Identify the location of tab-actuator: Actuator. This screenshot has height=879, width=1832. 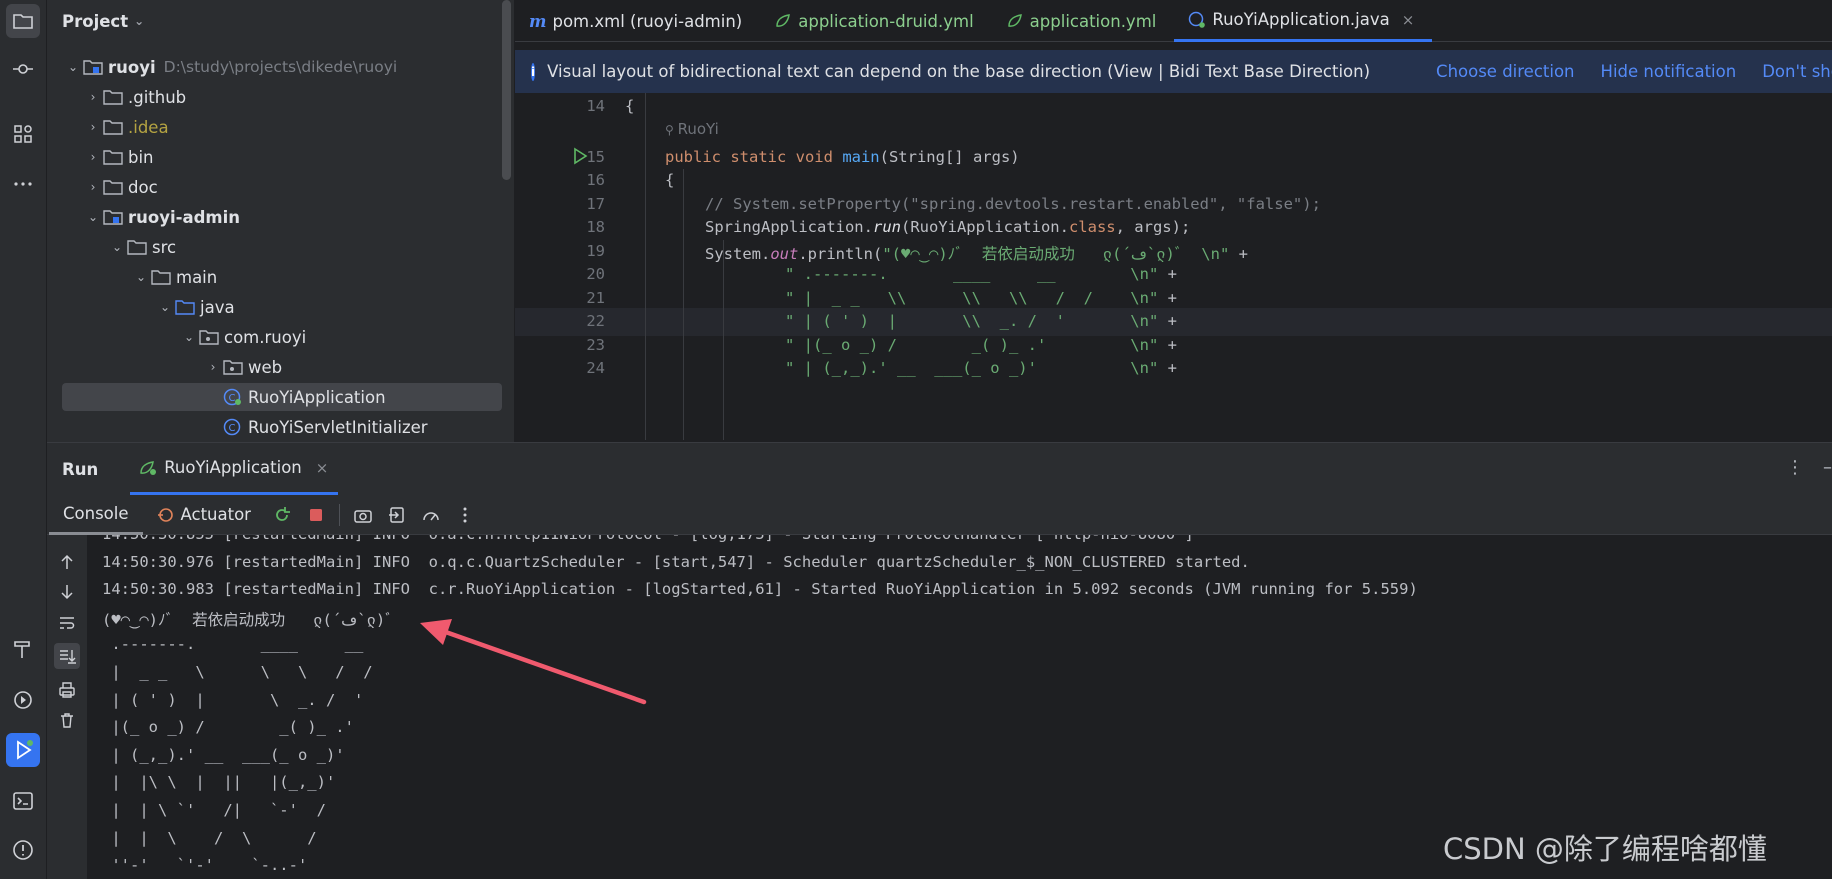
(204, 515).